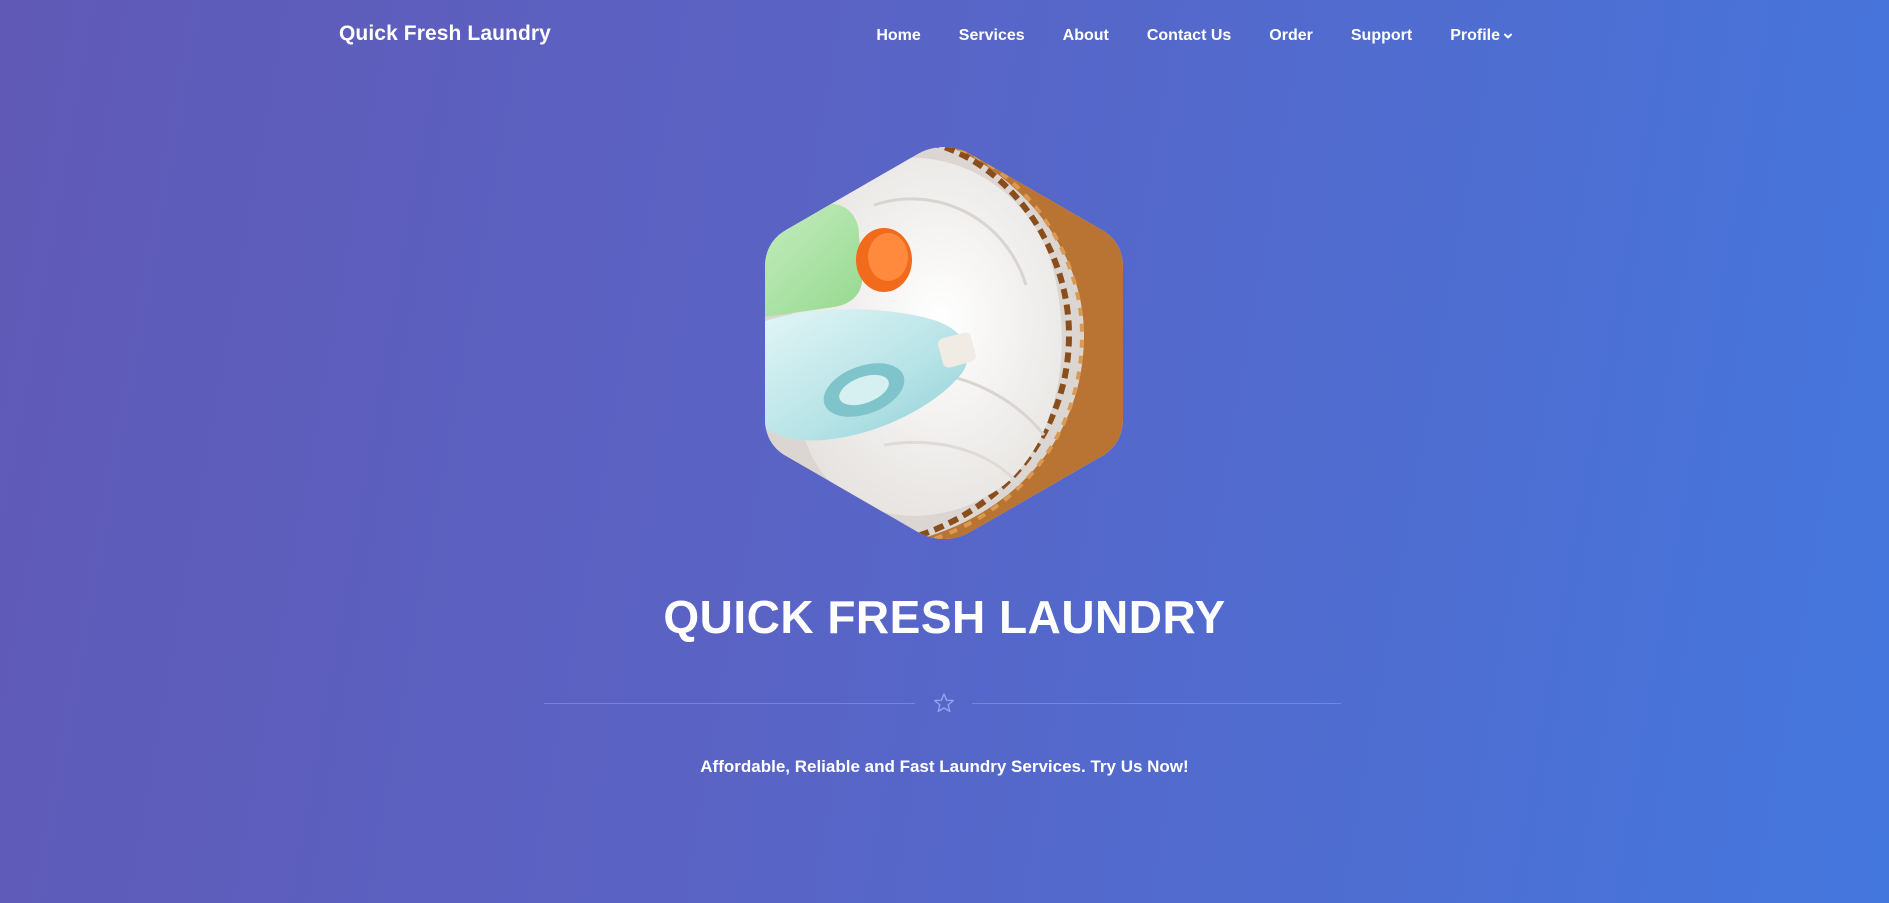 This screenshot has width=1889, height=903. Describe the element at coordinates (1156, 703) in the screenshot. I see `divider-line-right` at that location.